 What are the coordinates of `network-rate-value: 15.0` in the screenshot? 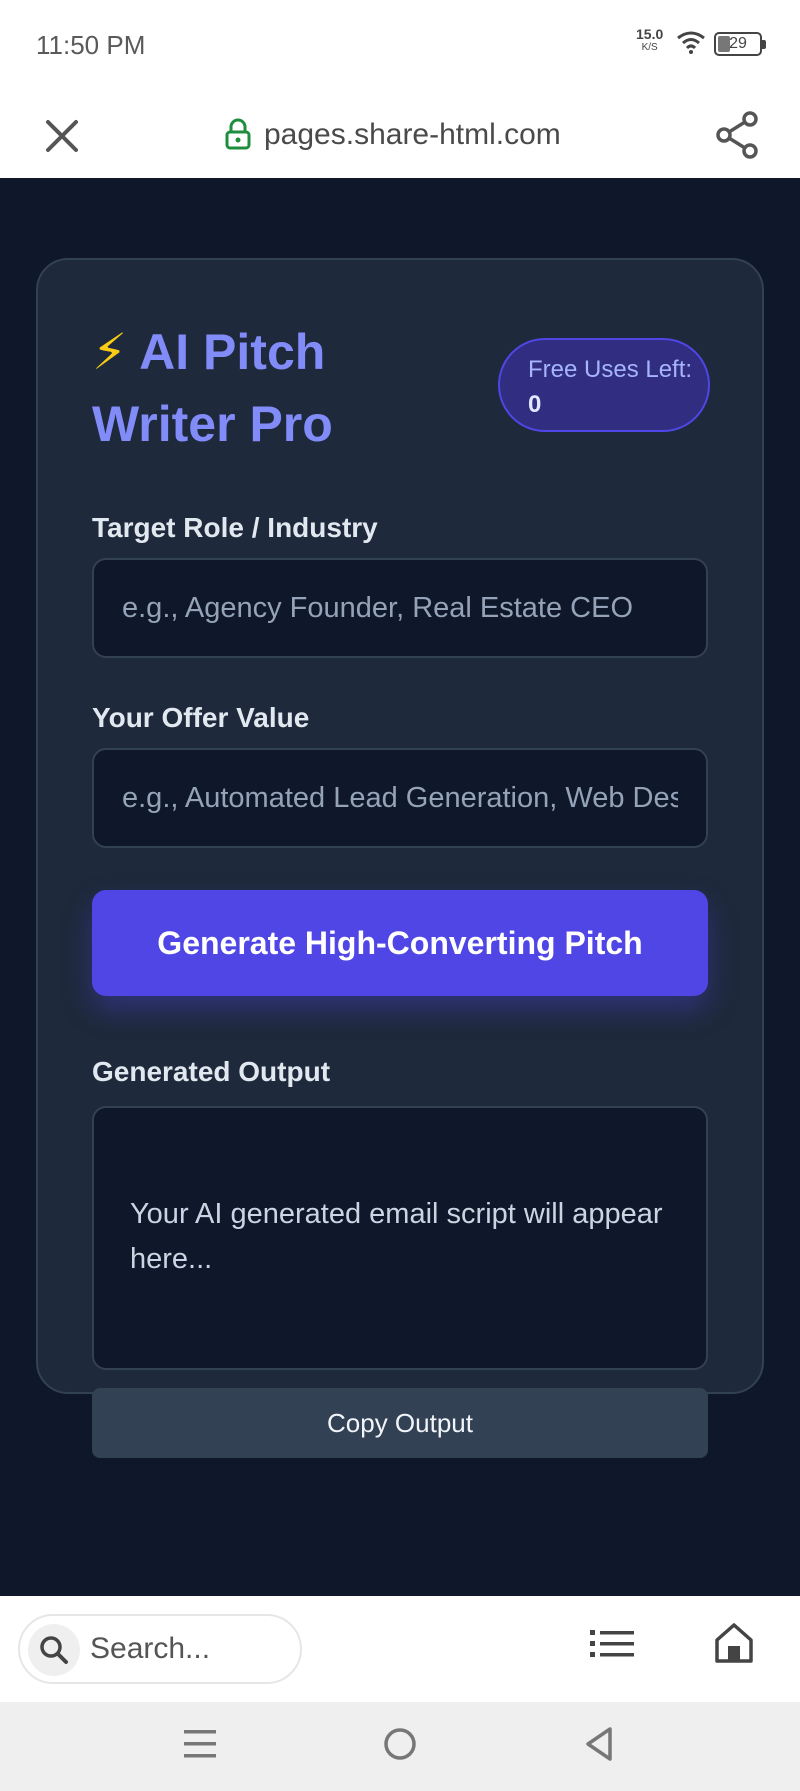 It's located at (650, 34).